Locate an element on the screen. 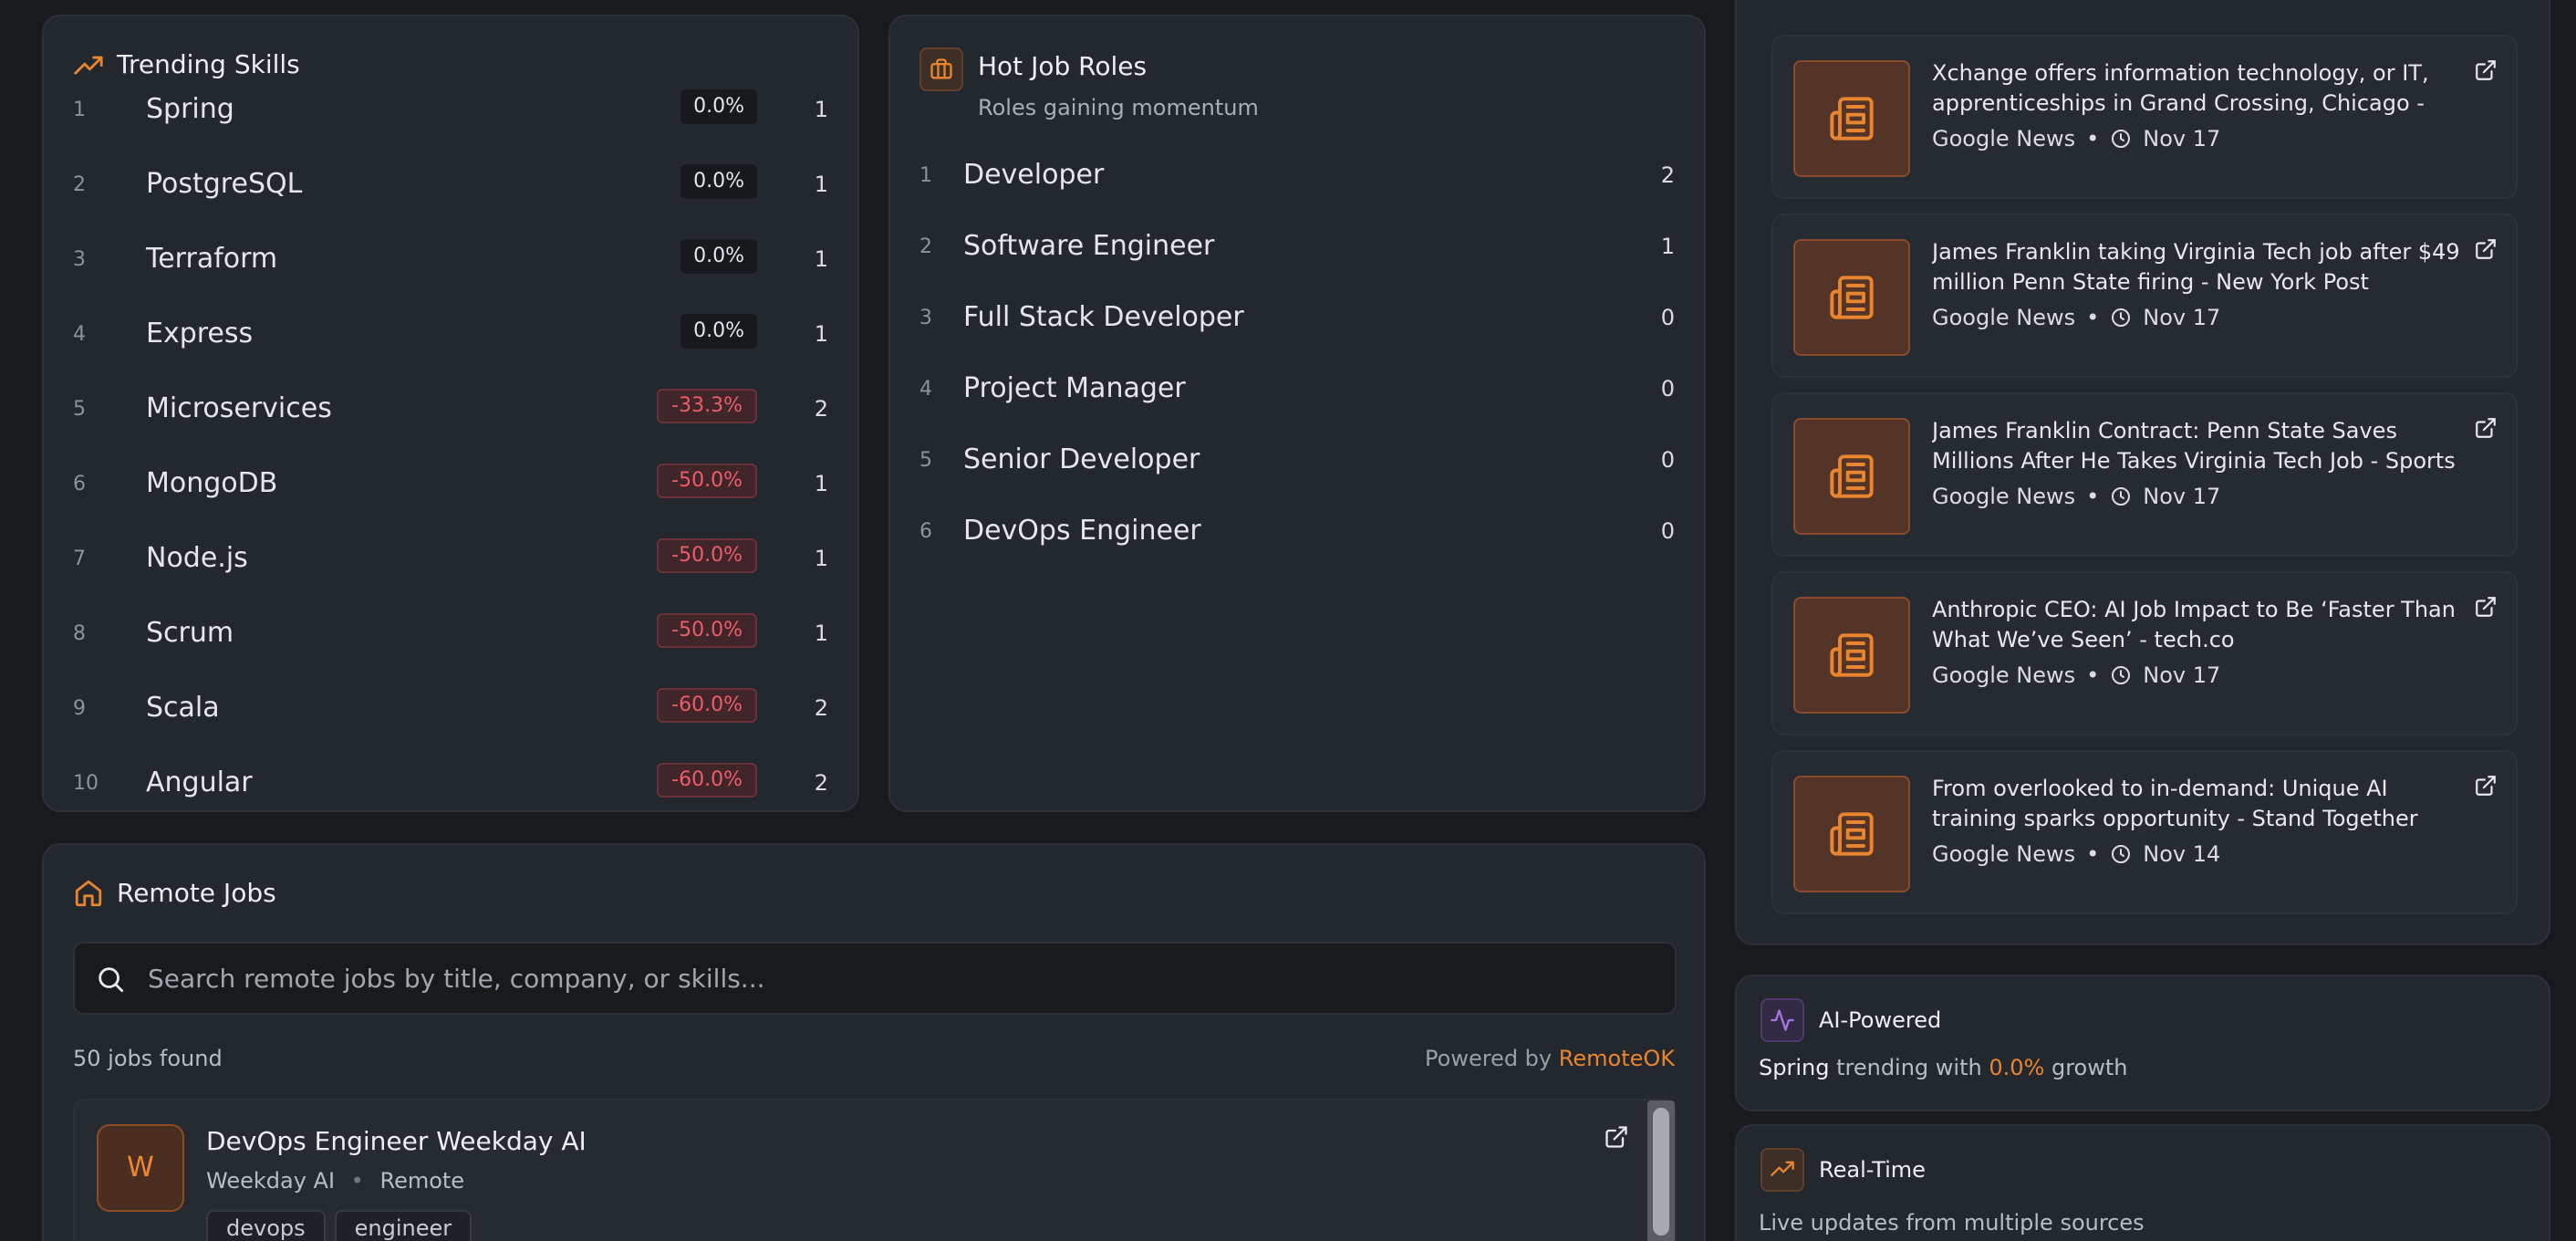 The height and width of the screenshot is (1241, 2576). search-input is located at coordinates (896, 978).